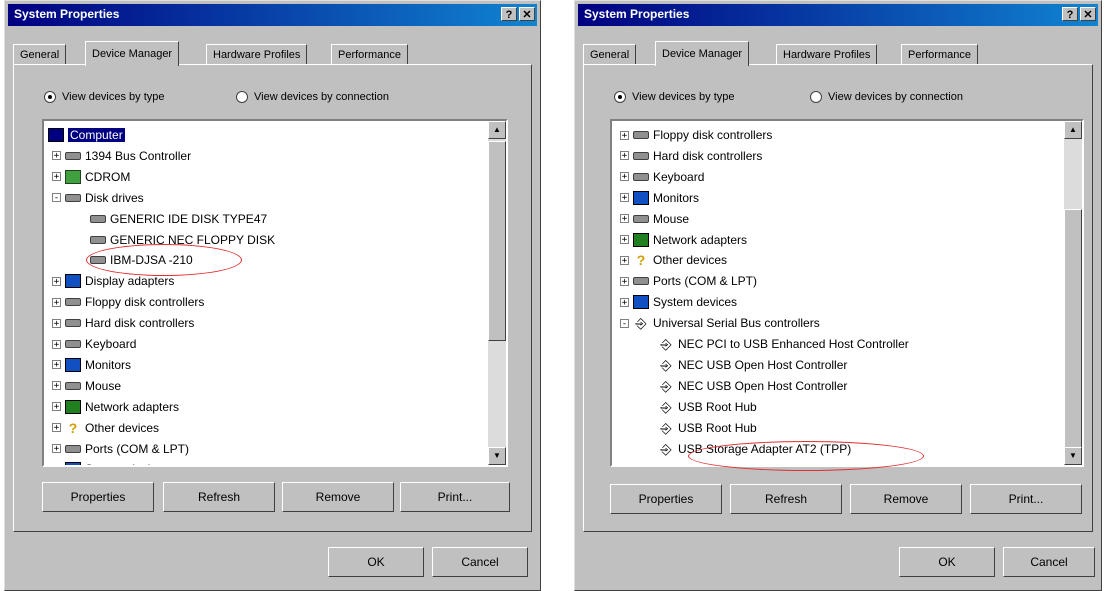 This screenshot has height=591, width=1106. What do you see at coordinates (91, 177) in the screenshot?
I see `tree-item: + CDROM` at bounding box center [91, 177].